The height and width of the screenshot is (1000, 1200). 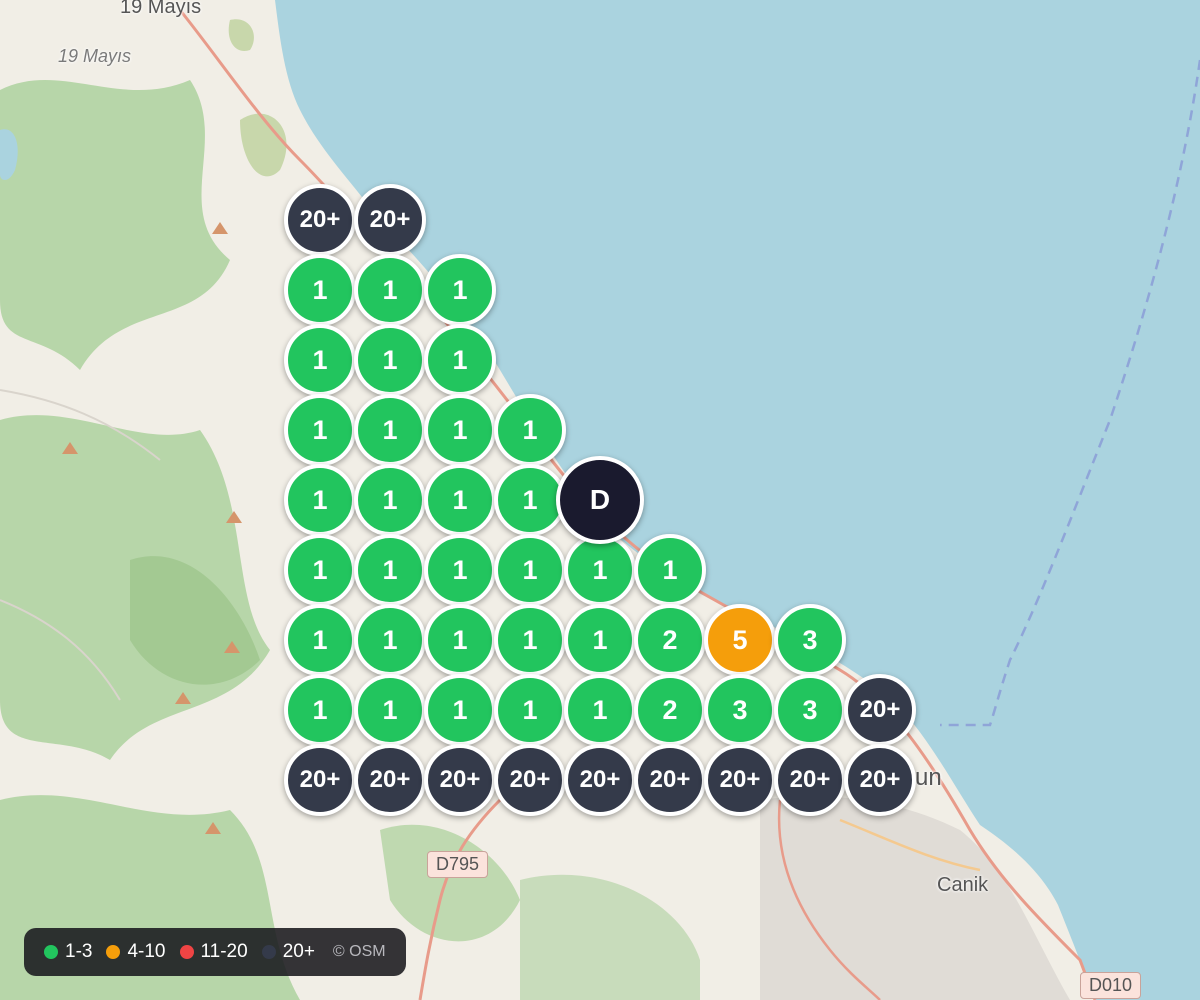 I want to click on cluster-marker: 5, so click(x=740, y=640).